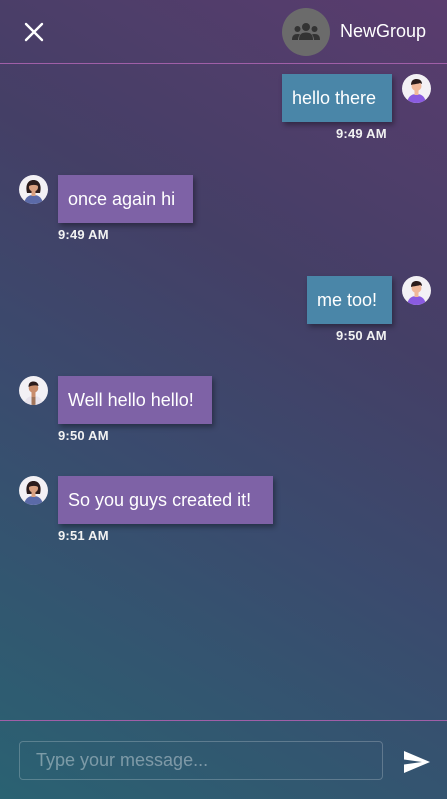 This screenshot has height=799, width=447. What do you see at coordinates (201, 760) in the screenshot?
I see `message-input` at bounding box center [201, 760].